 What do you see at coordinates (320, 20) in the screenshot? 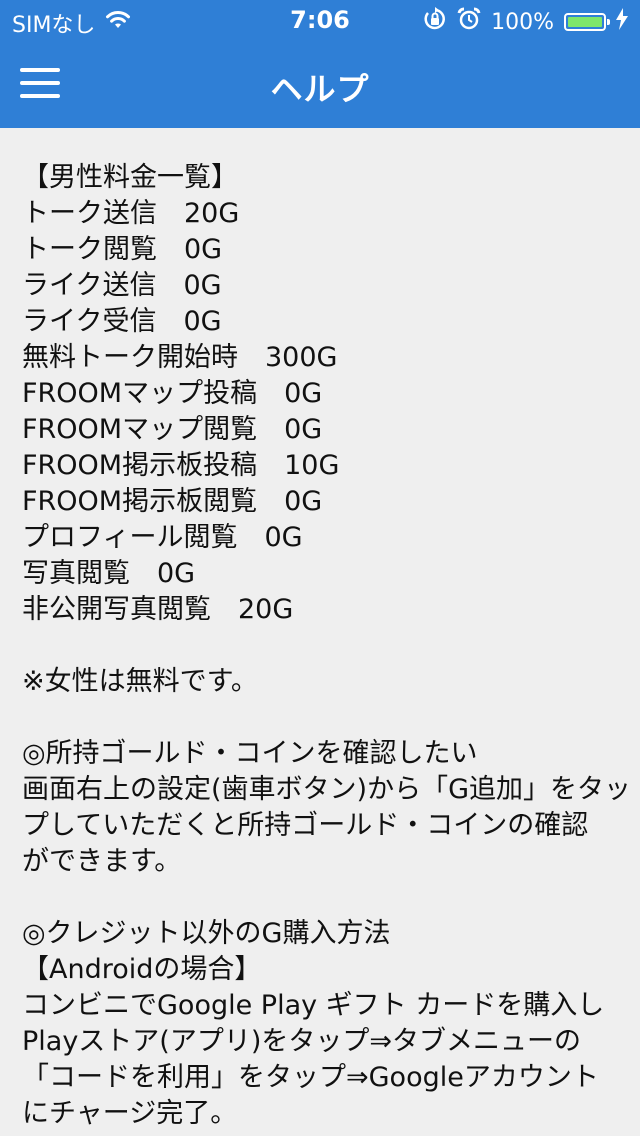
I see `status-bar: SIMなし 7:06 100%` at bounding box center [320, 20].